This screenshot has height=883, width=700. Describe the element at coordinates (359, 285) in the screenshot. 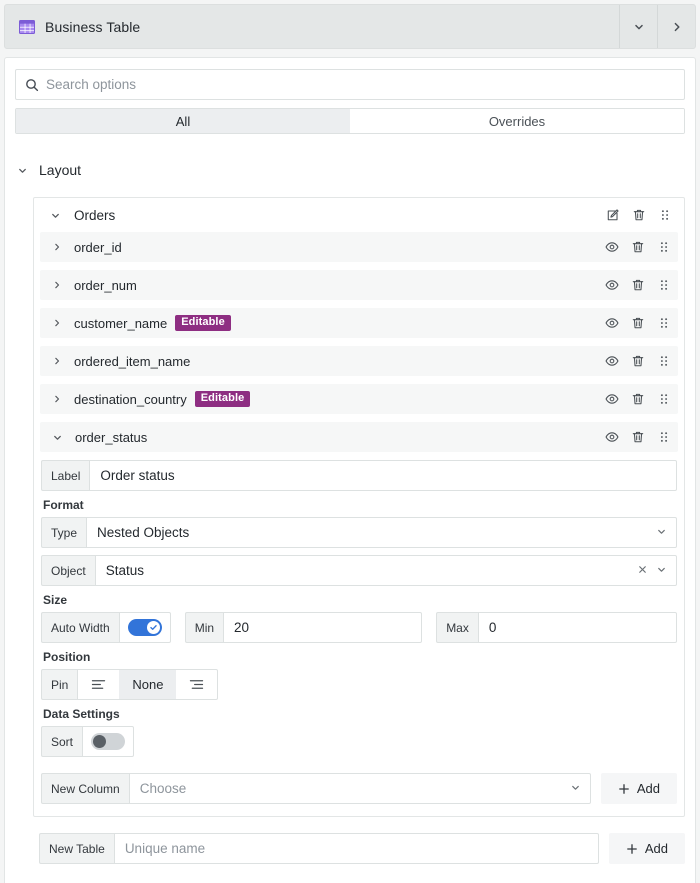

I see `field-row-order-num: order_num` at that location.